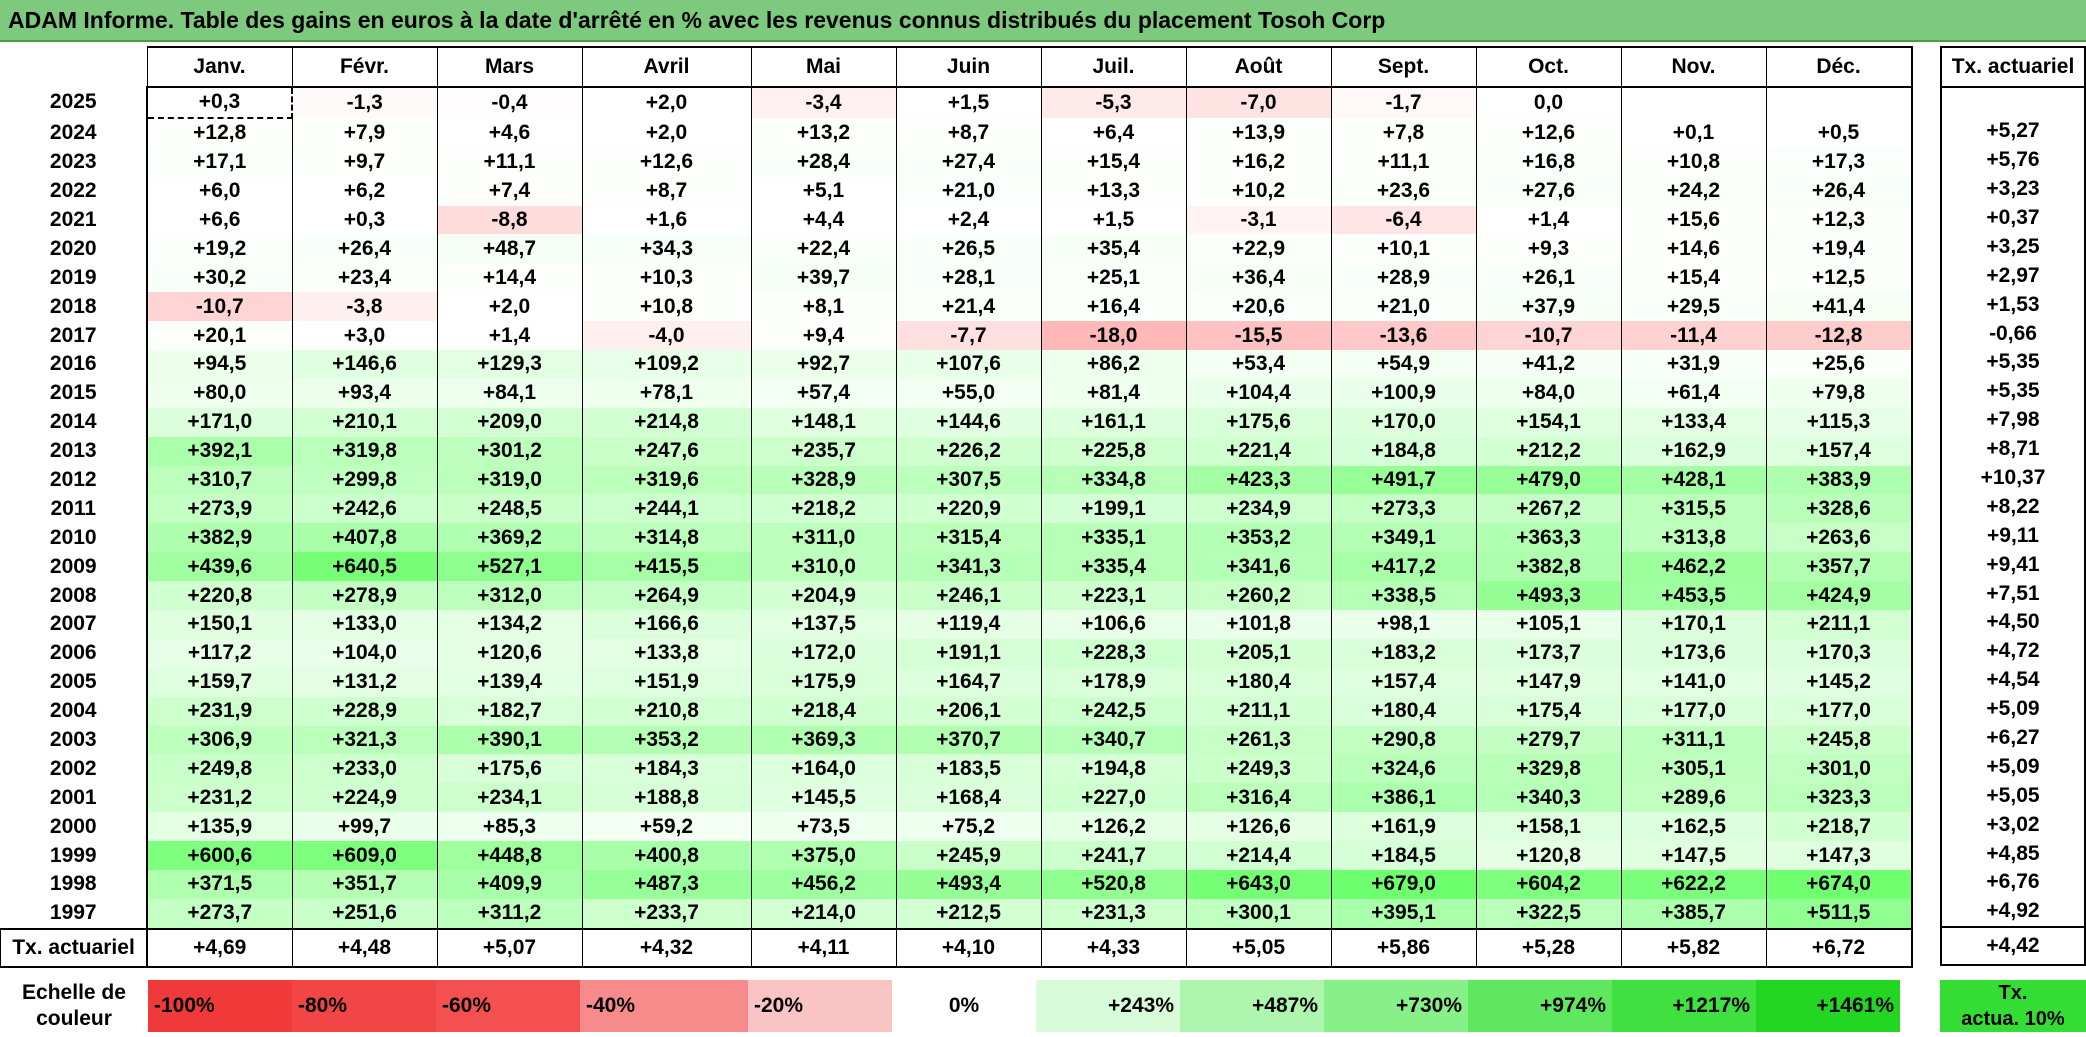  I want to click on gain-cell: +319,6, so click(666, 480).